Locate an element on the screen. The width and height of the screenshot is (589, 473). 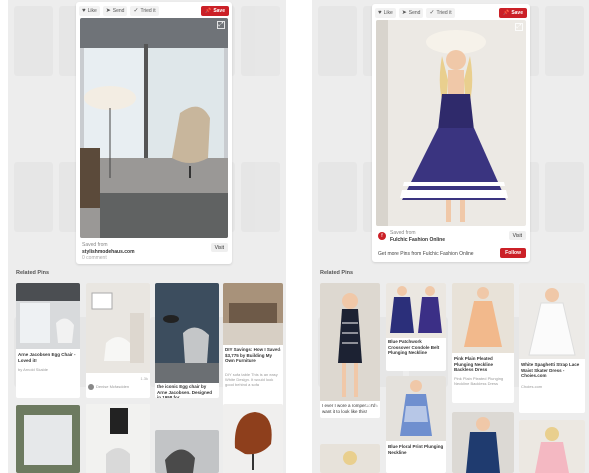
saved-from: Saved from Fulchic Fashion Online is located at coordinates (418, 236).